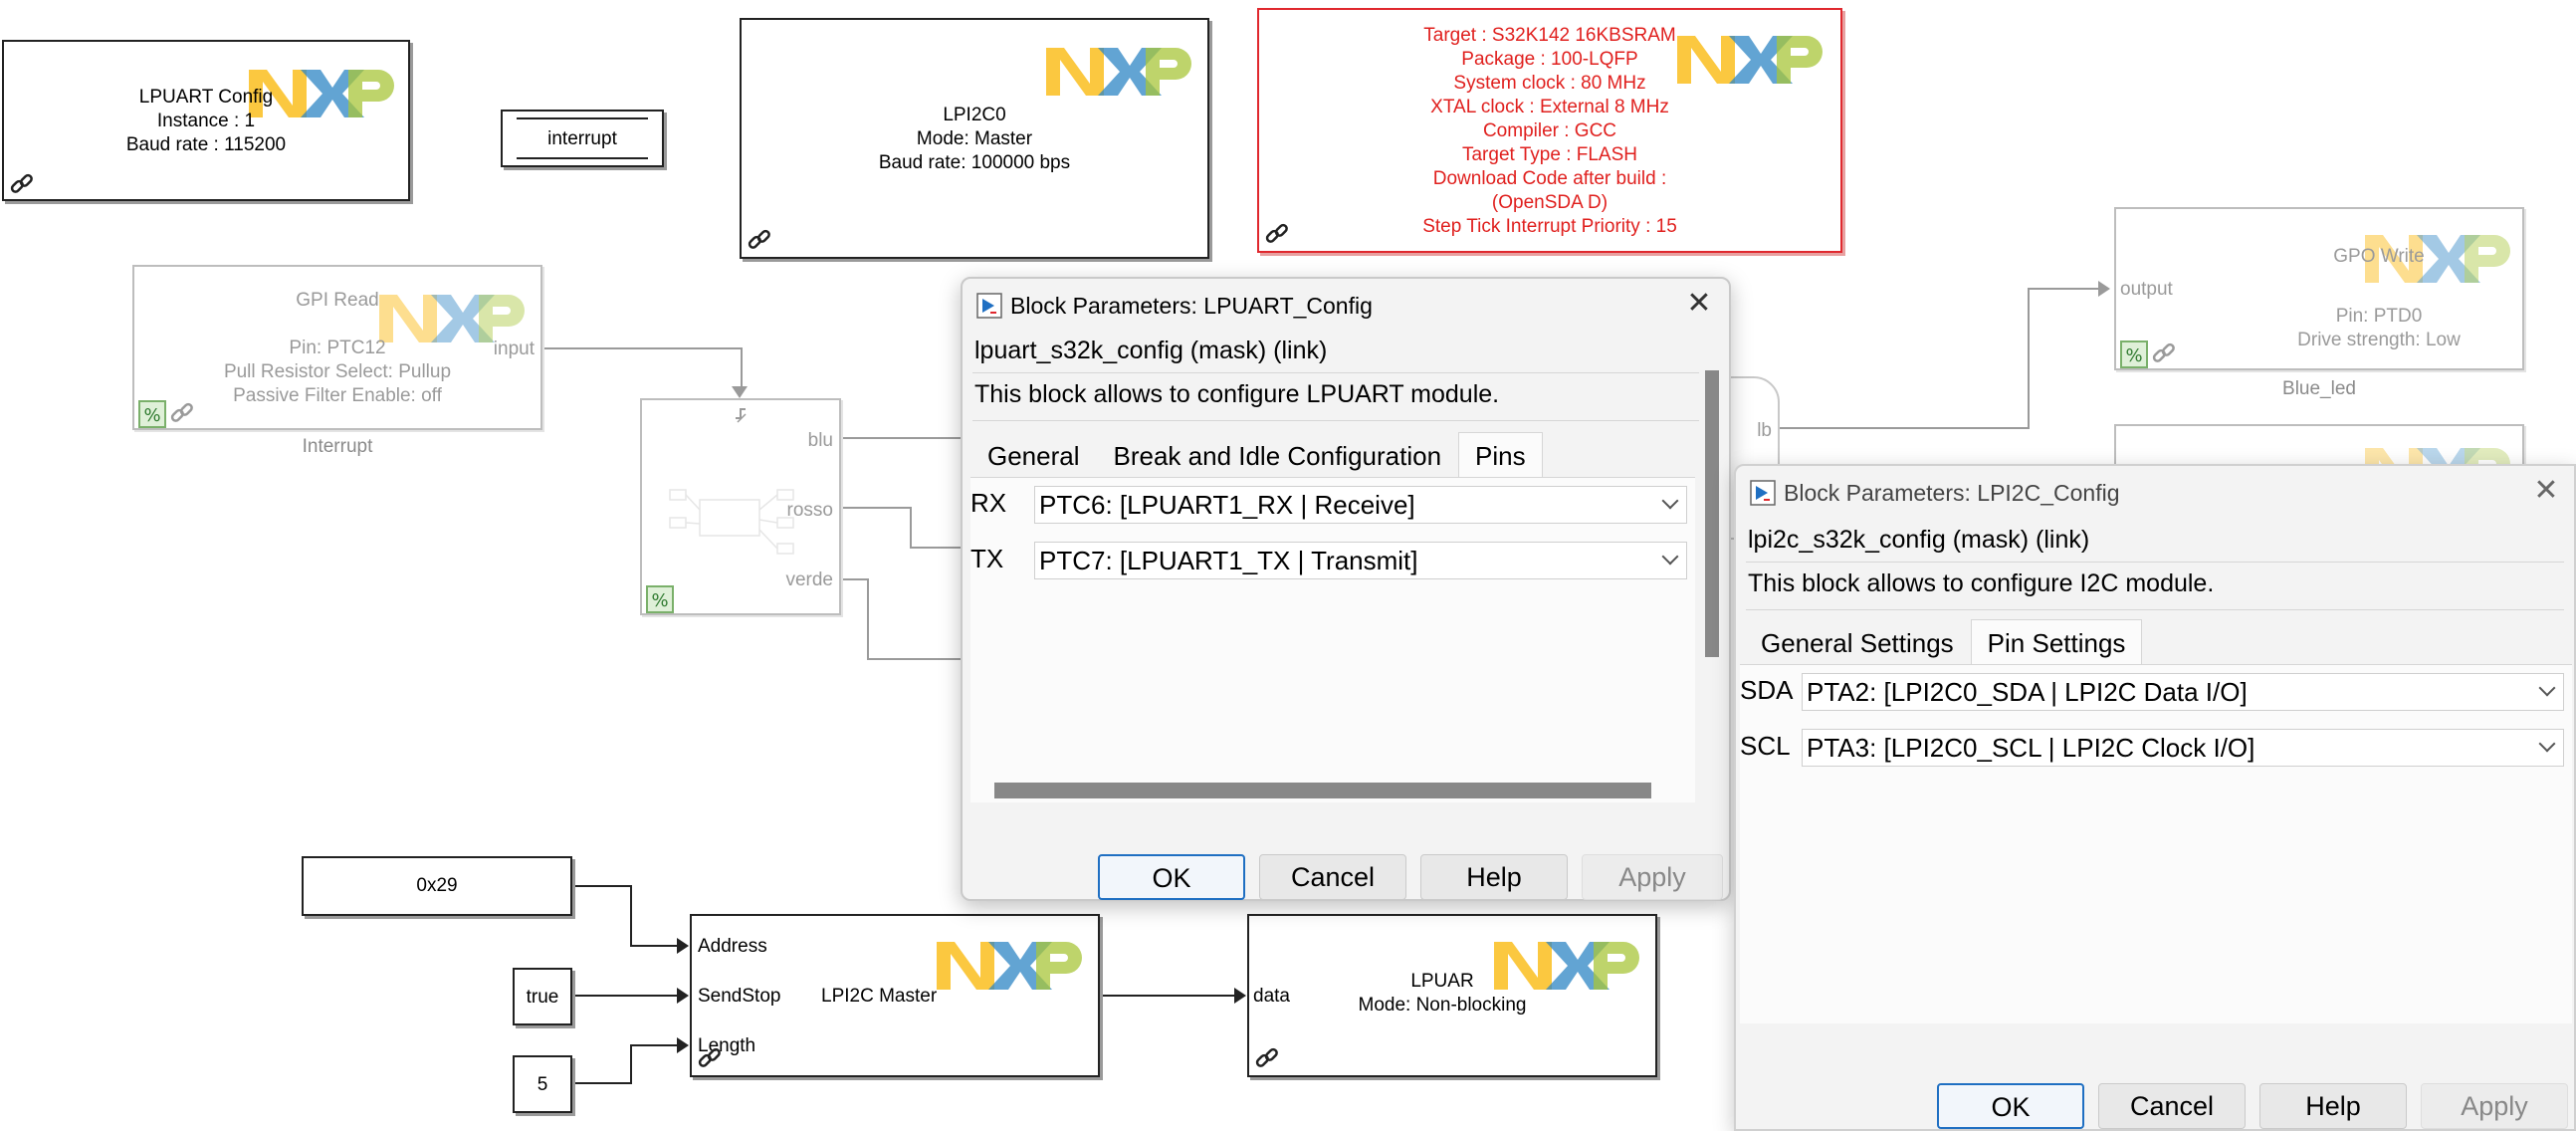  What do you see at coordinates (2379, 256) in the screenshot?
I see `block-title: GPO Write` at bounding box center [2379, 256].